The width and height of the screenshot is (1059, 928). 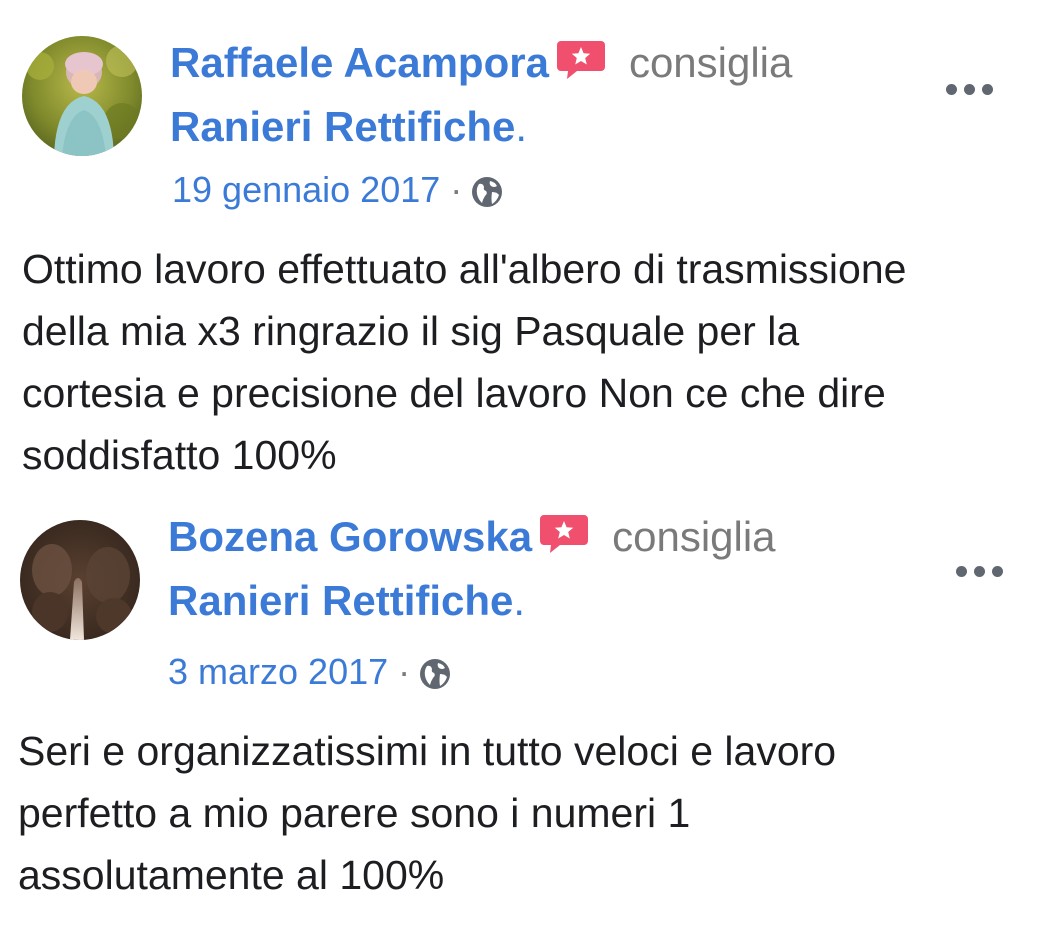 I want to click on post-header: Bozena Gorowska consiglia, so click(x=472, y=539).